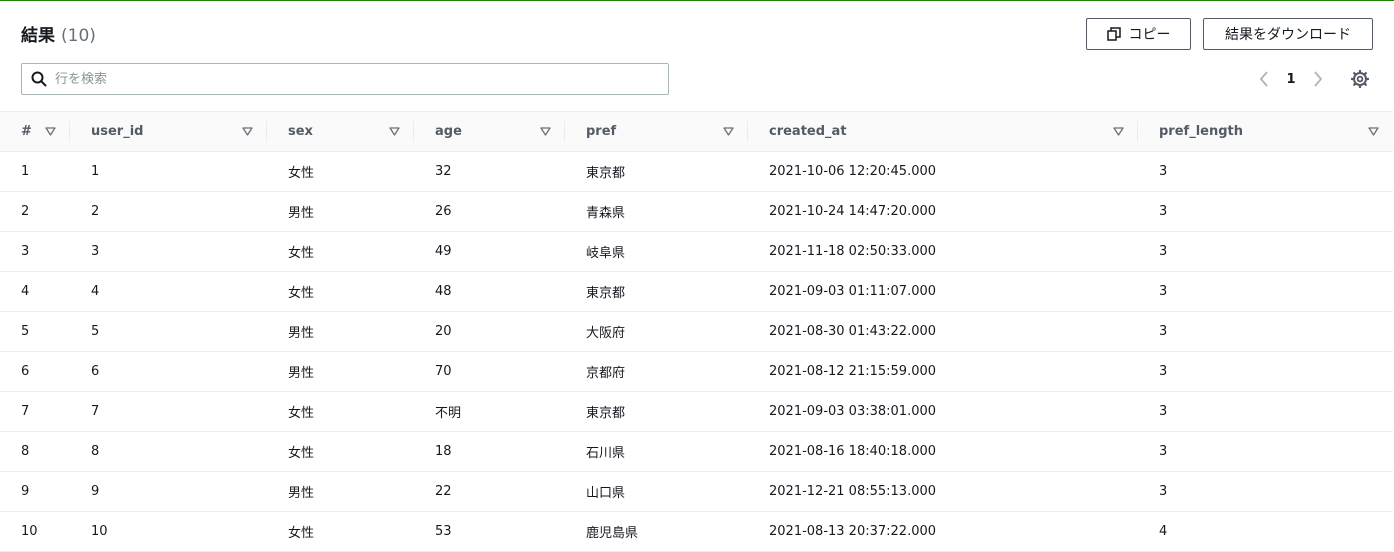  I want to click on column-header-age: age, so click(489, 131).